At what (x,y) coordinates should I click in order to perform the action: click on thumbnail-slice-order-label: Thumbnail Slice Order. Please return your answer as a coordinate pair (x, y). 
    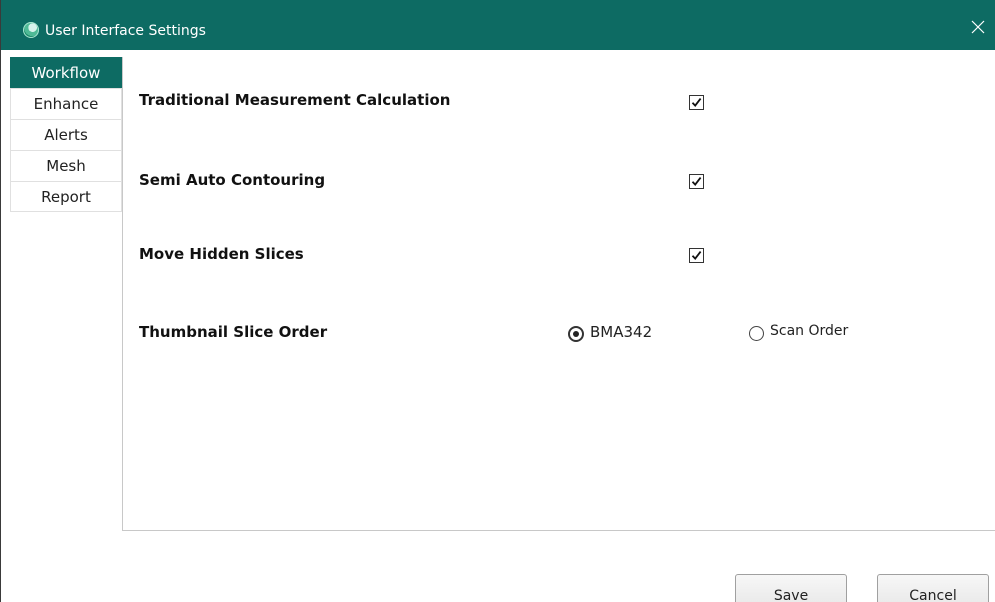
    Looking at the image, I should click on (233, 332).